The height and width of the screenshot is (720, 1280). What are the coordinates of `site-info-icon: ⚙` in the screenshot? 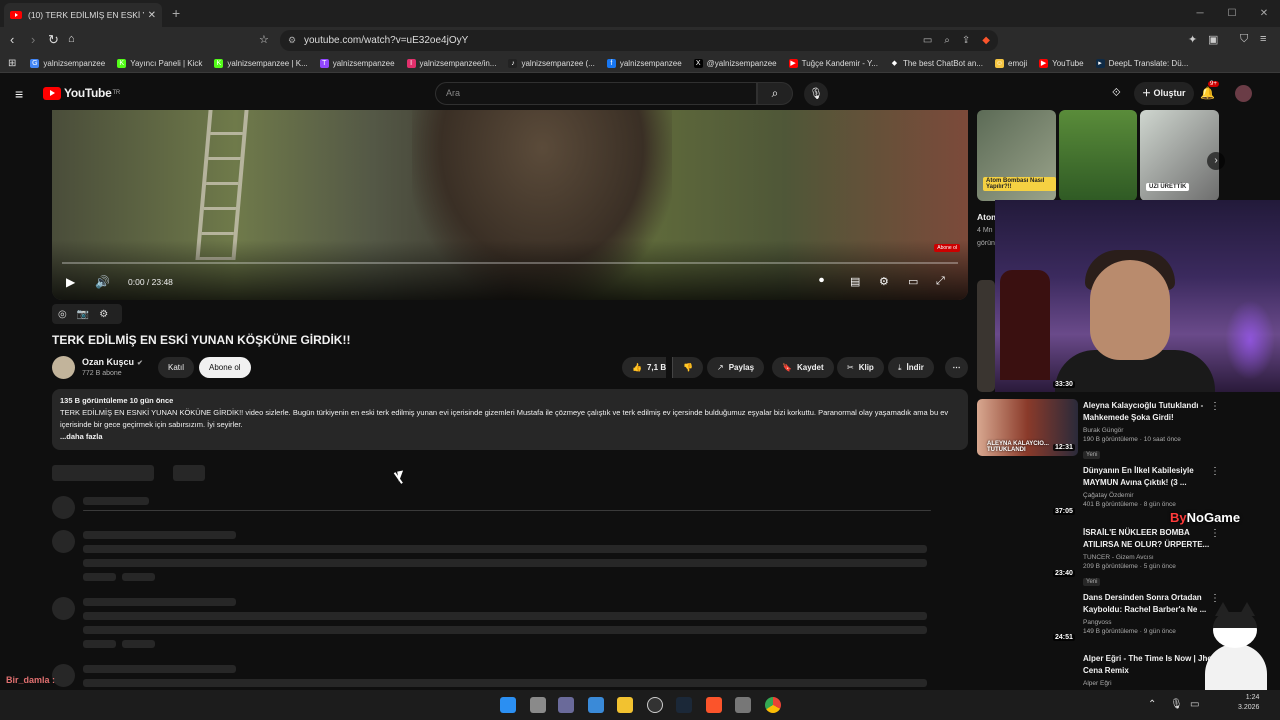 It's located at (292, 40).